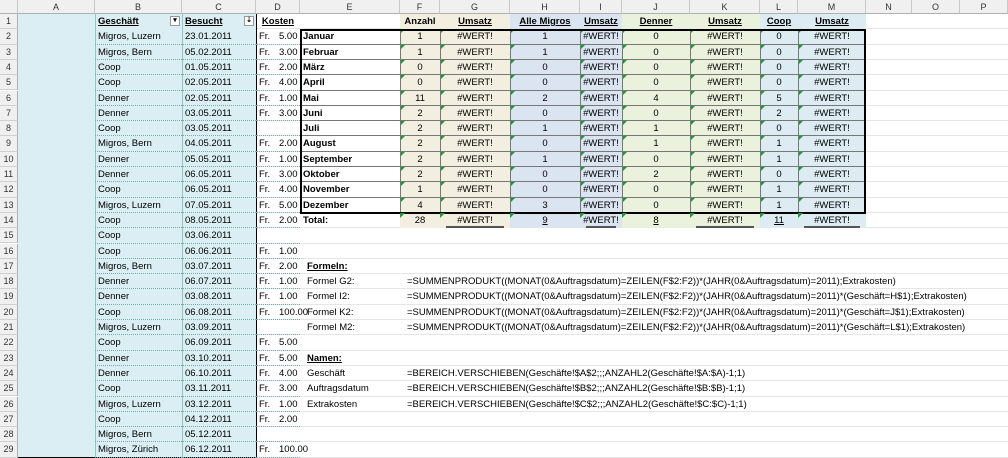 This screenshot has height=458, width=1008. Describe the element at coordinates (9, 129) in the screenshot. I see `row-header-8: 8` at that location.